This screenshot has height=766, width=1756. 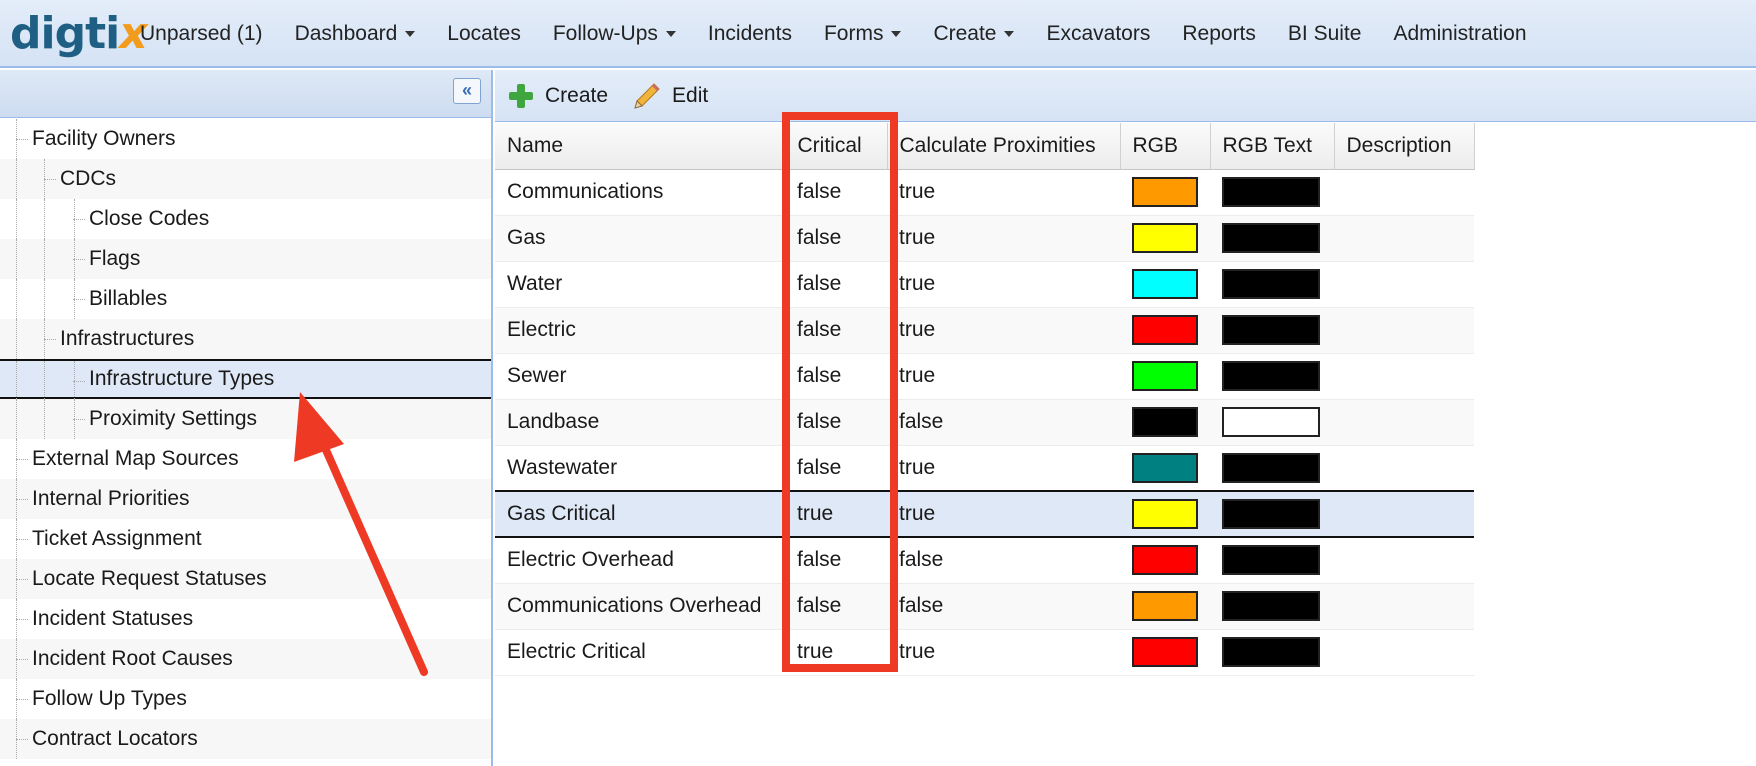 What do you see at coordinates (245, 339) in the screenshot?
I see `tree-item: Infrastructures` at bounding box center [245, 339].